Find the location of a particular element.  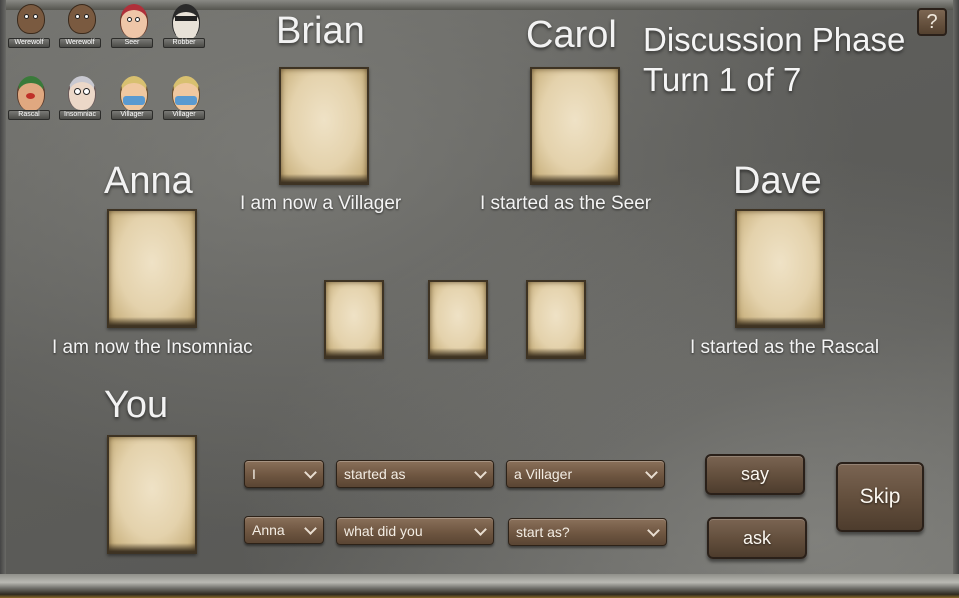

player-name-brian: Brian is located at coordinates (320, 31).